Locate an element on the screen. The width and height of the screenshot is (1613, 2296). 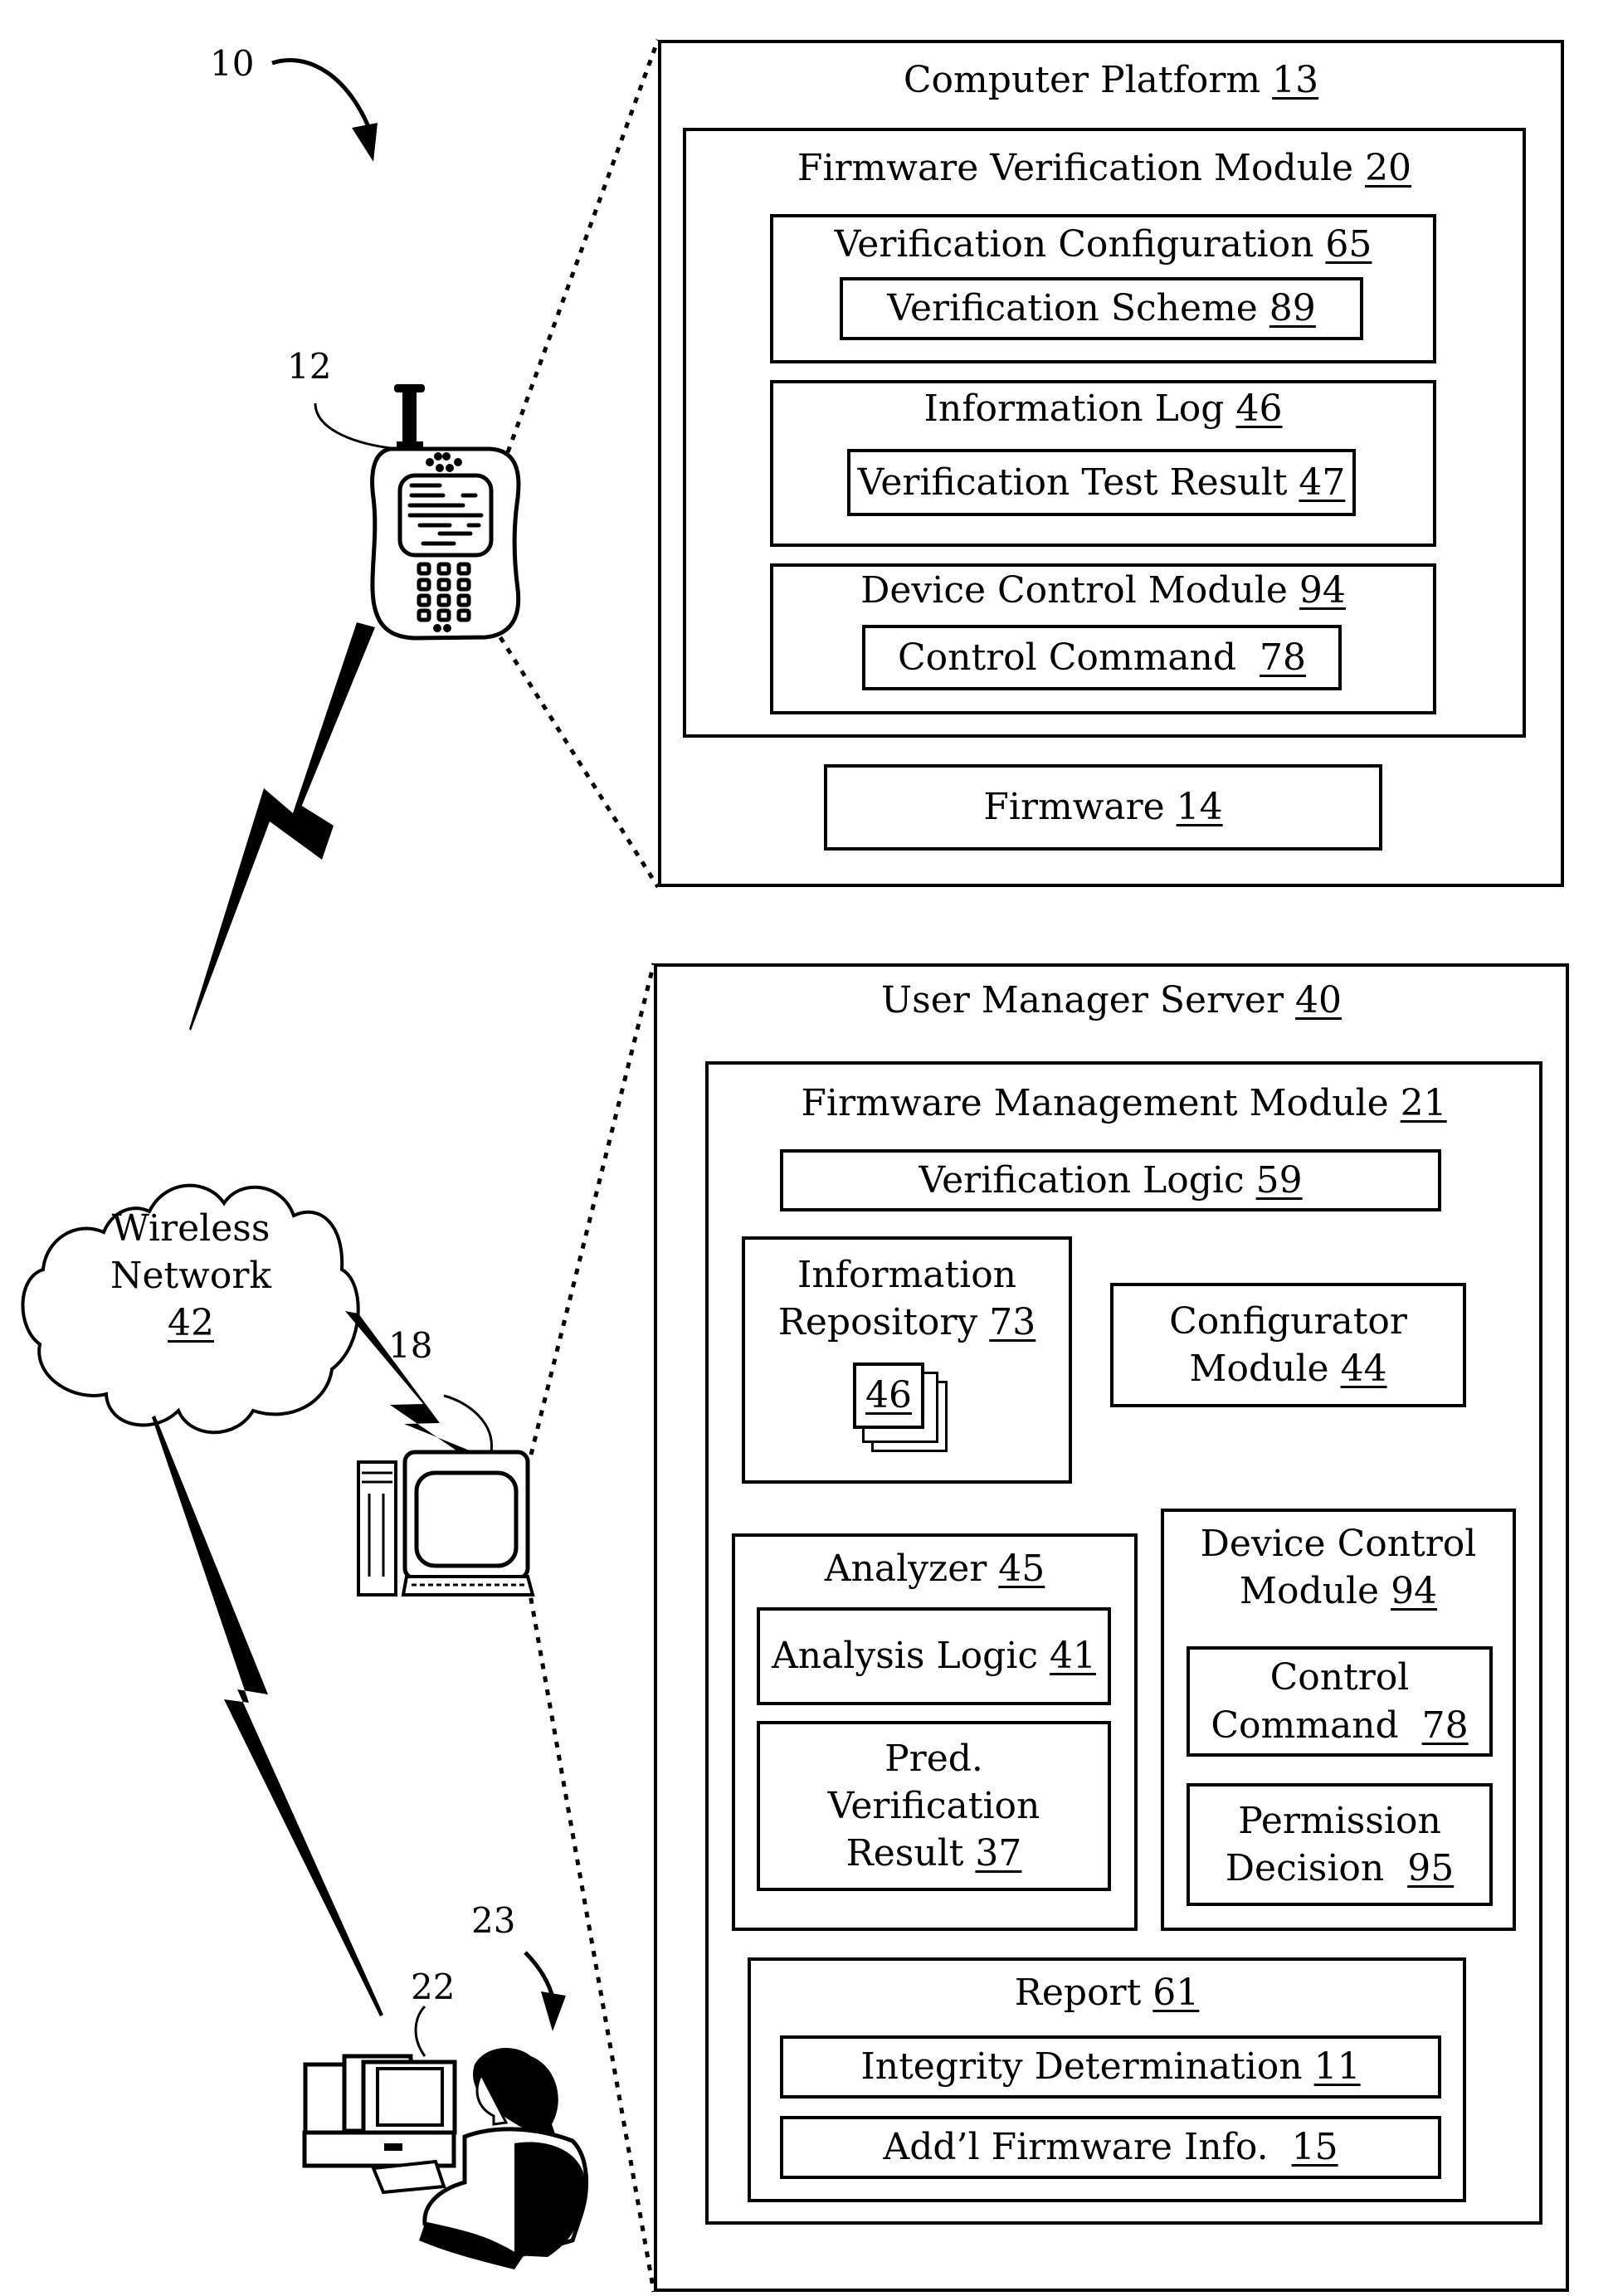
verification-scheme-box: Verification Scheme 89 is located at coordinates (1101, 308).